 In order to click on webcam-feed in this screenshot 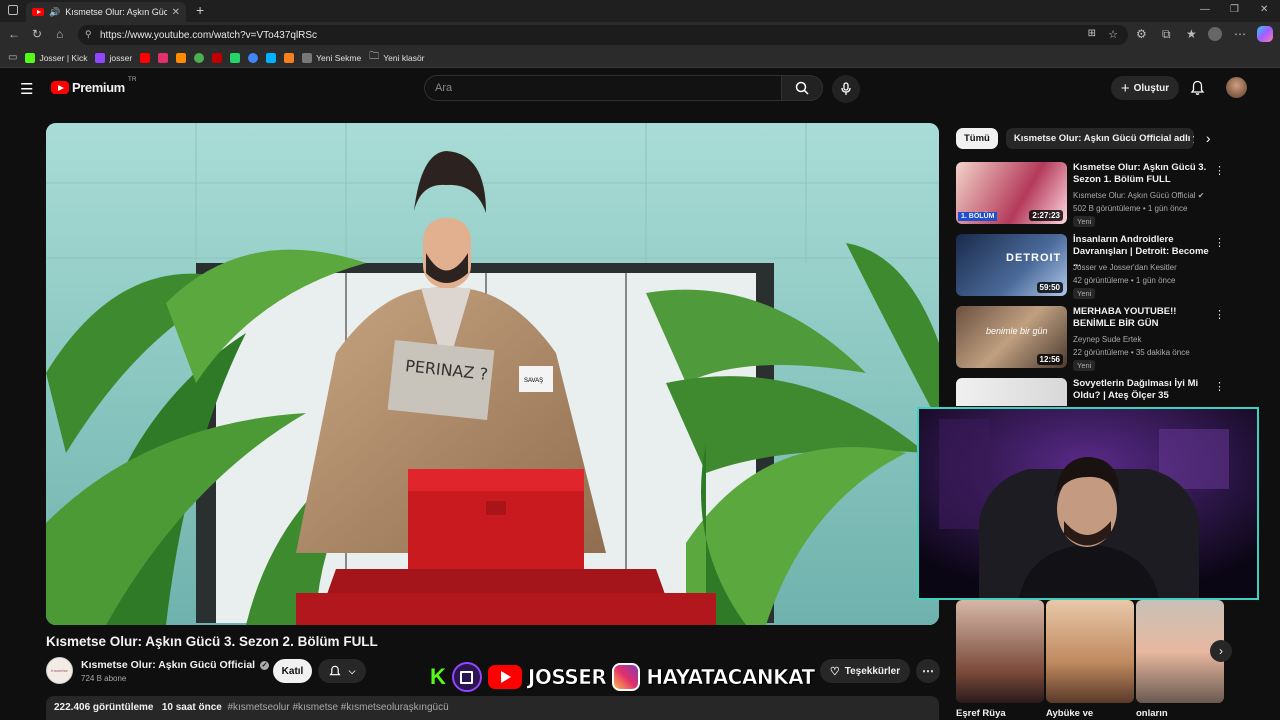, I will do `click(1088, 503)`.